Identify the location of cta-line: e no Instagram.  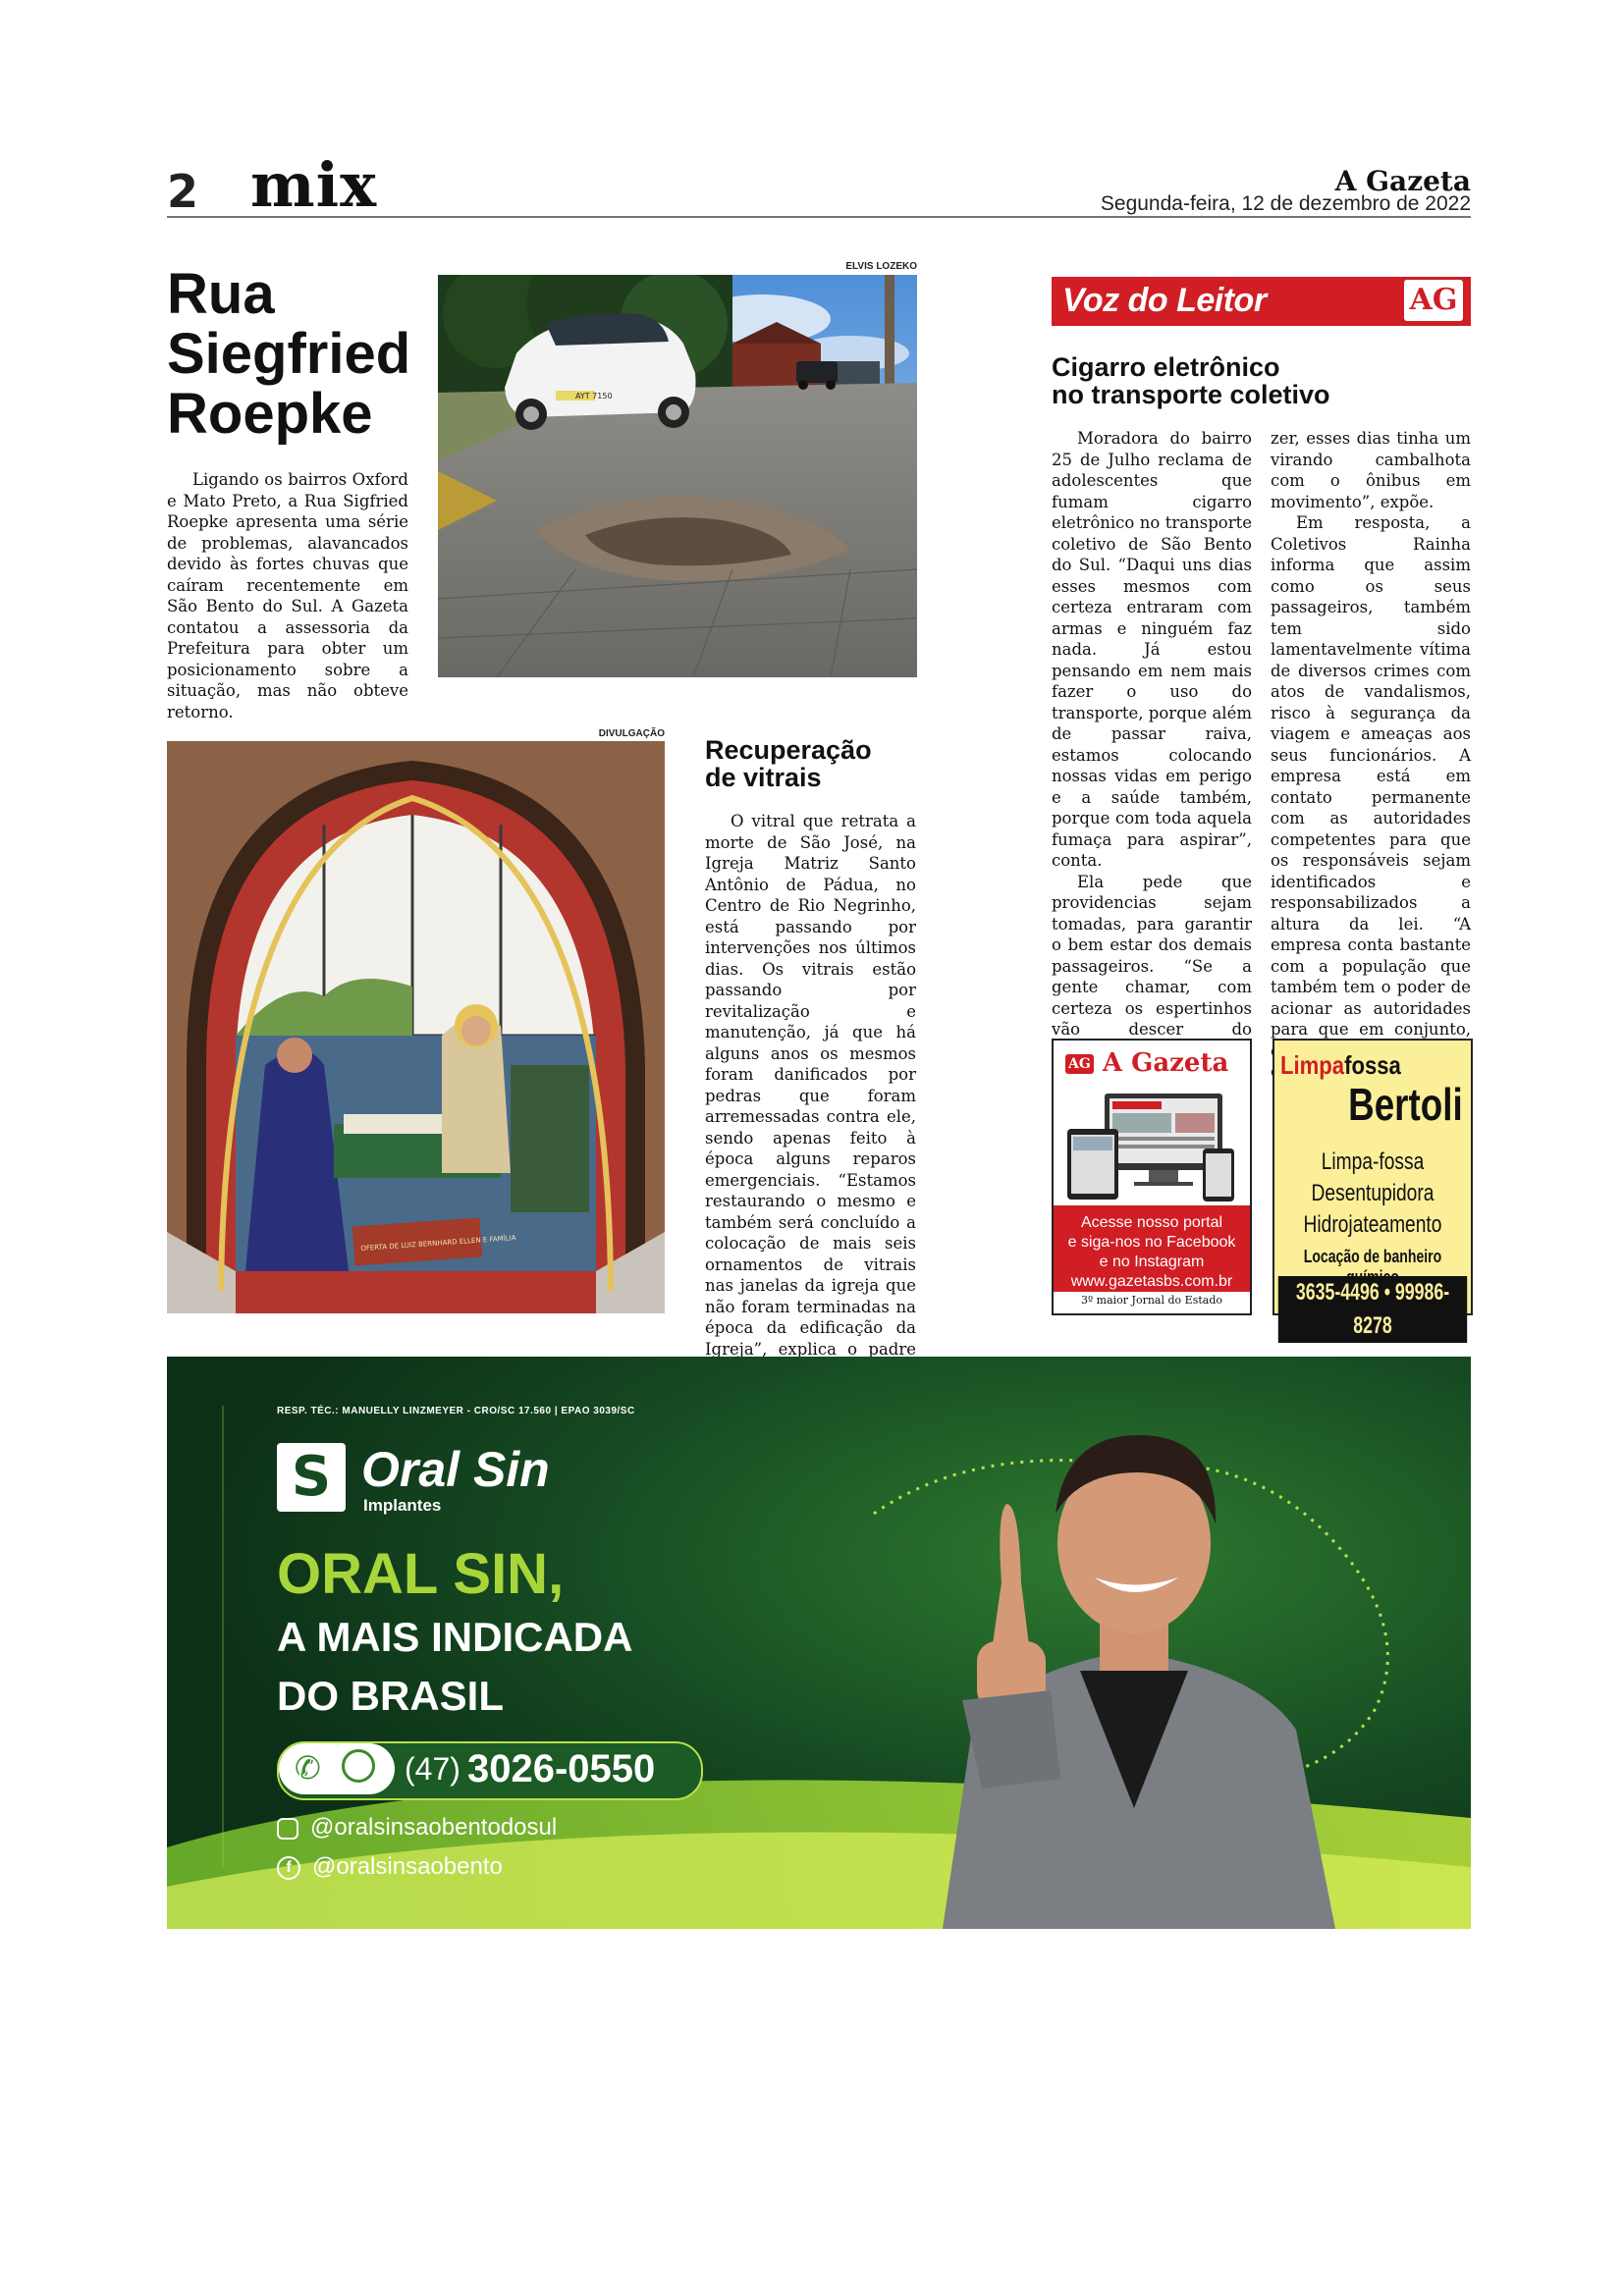
(1152, 1262).